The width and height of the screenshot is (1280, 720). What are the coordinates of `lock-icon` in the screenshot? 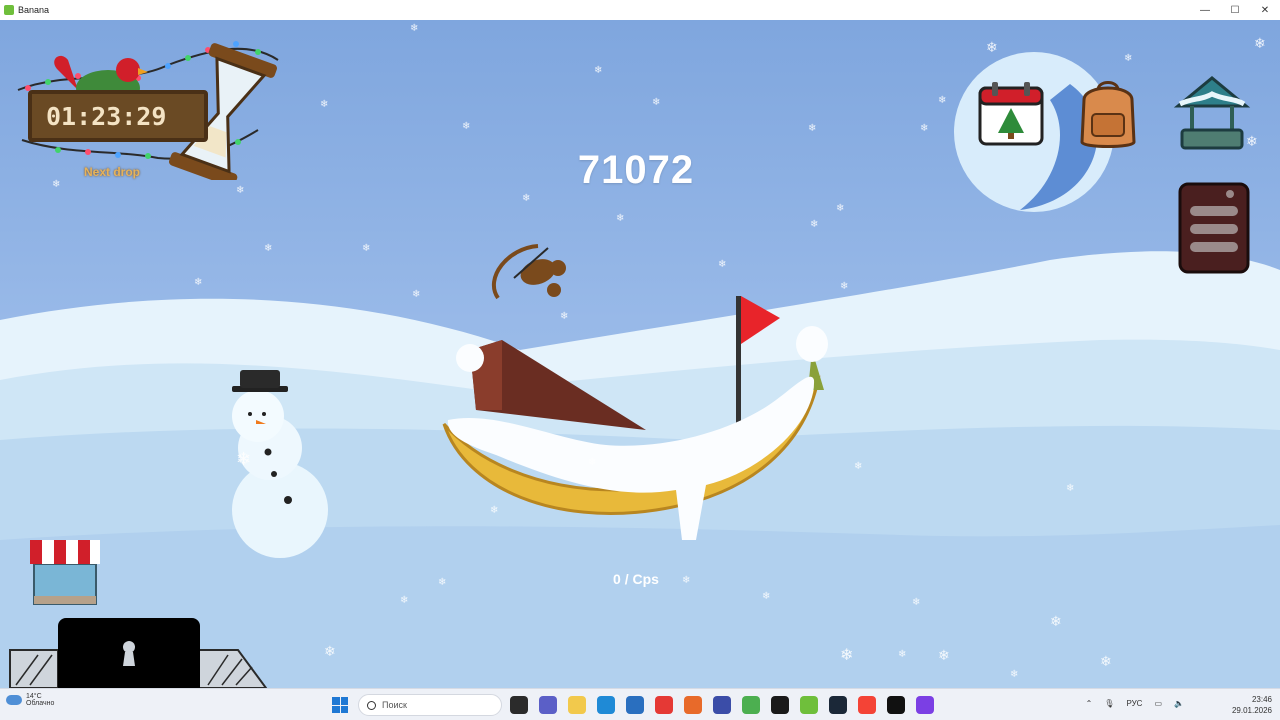 It's located at (129, 653).